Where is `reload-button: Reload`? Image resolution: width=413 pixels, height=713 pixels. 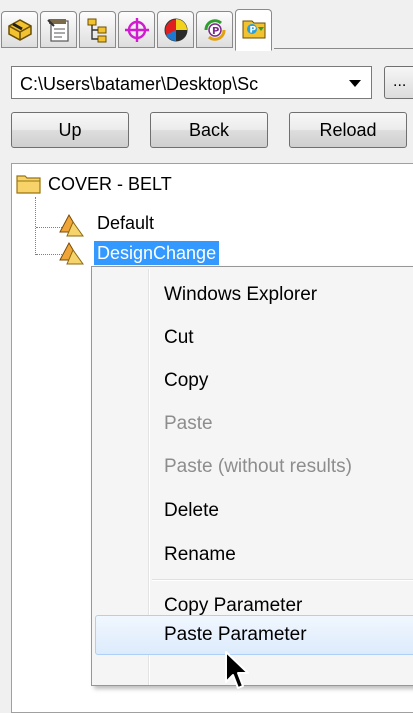
reload-button: Reload is located at coordinates (348, 130).